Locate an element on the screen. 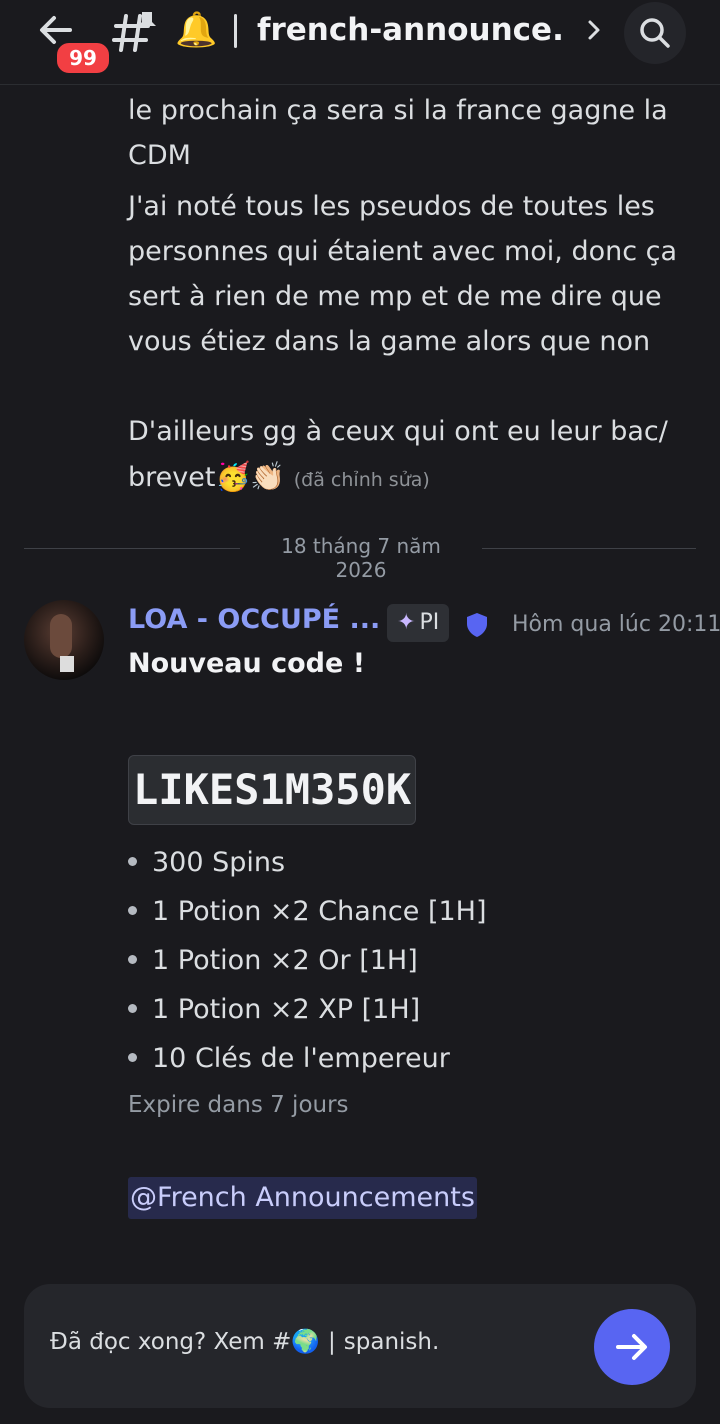  server-tag-label: PI is located at coordinates (429, 622).